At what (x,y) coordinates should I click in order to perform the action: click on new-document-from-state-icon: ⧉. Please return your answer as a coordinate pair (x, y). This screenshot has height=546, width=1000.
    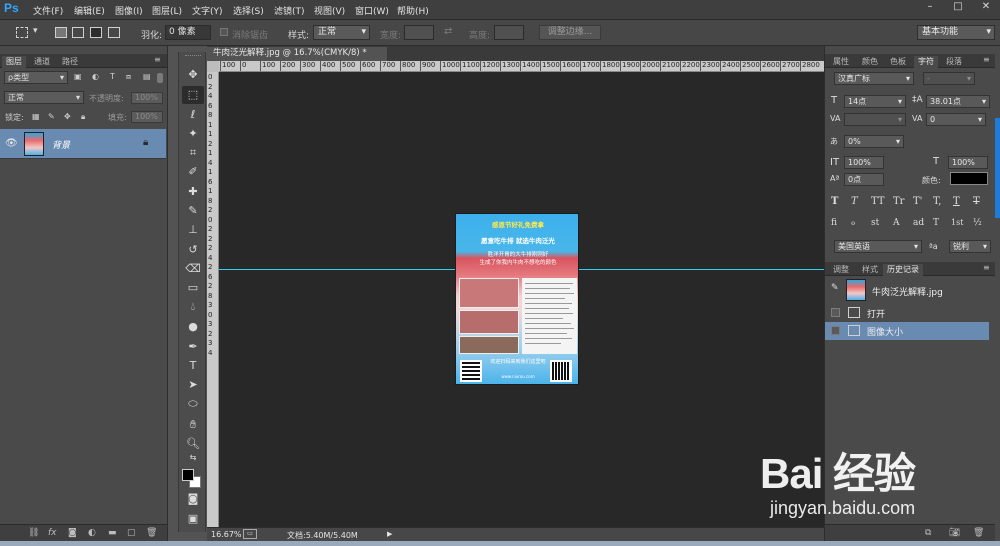
    Looking at the image, I should click on (928, 533).